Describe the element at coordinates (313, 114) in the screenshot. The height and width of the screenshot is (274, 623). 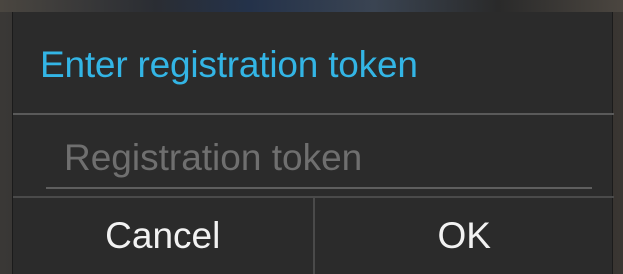
I see `title-divider` at that location.